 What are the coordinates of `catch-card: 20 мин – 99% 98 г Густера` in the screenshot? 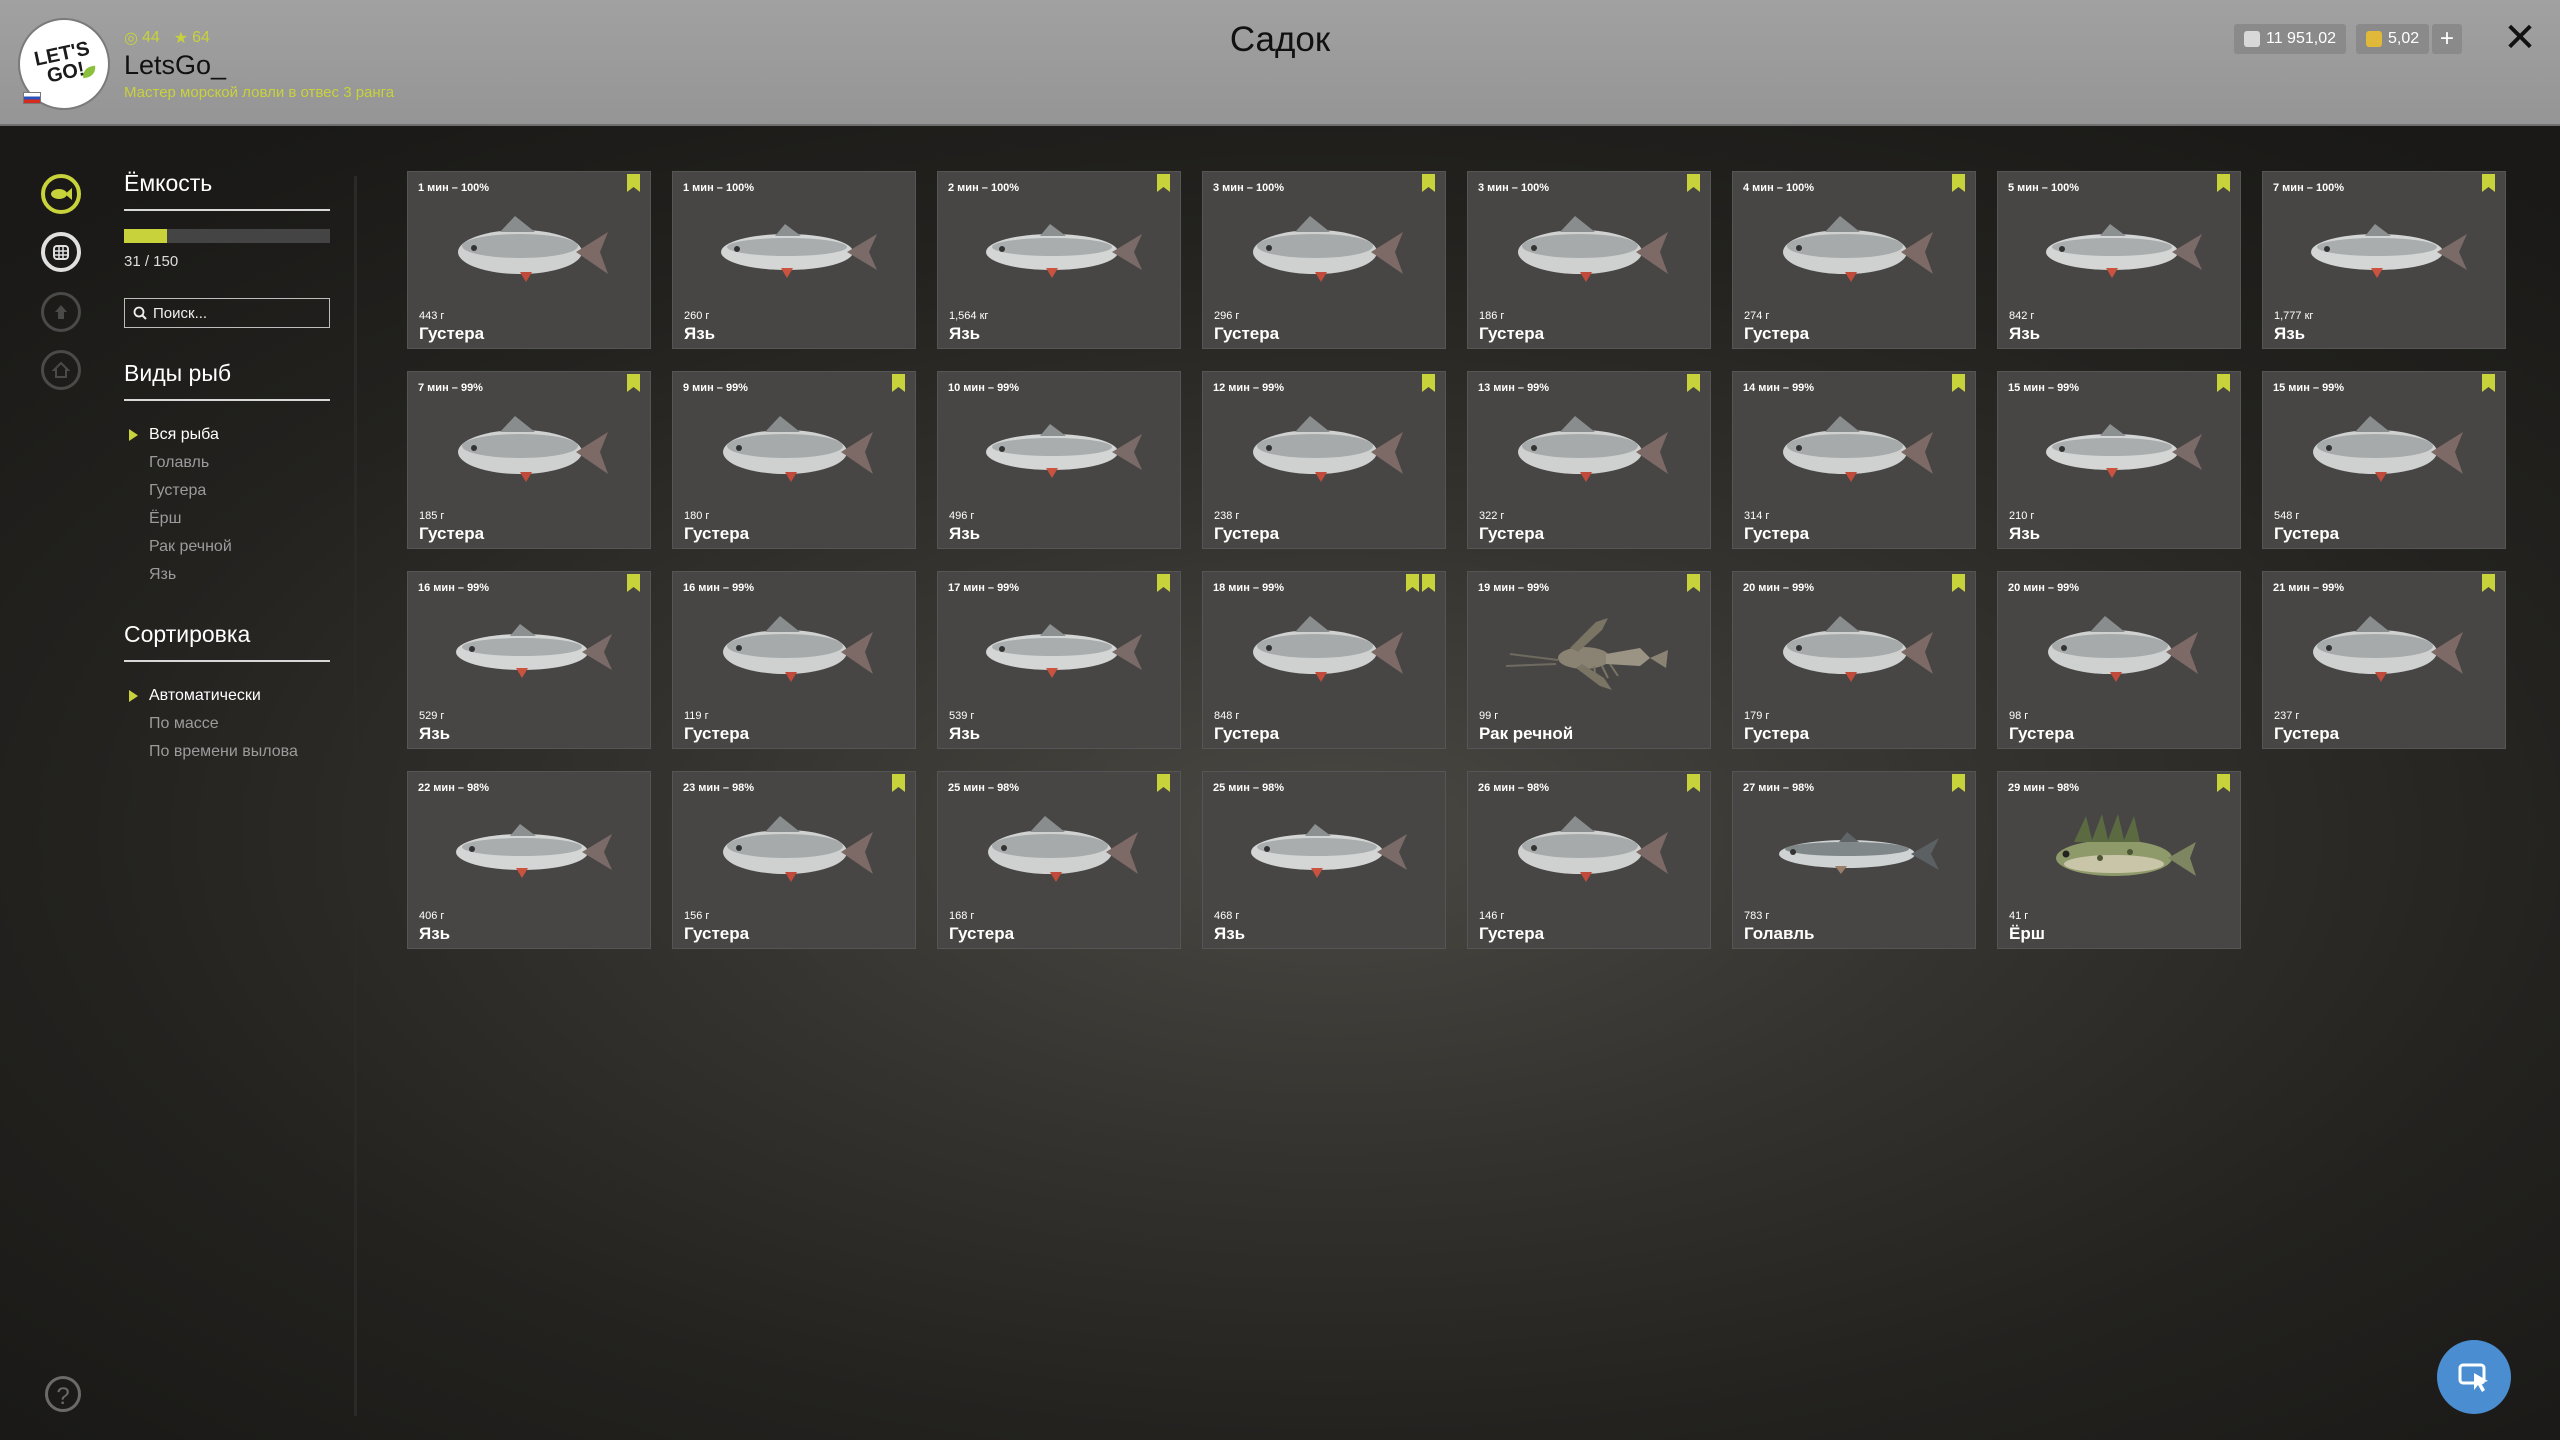 It's located at (2119, 660).